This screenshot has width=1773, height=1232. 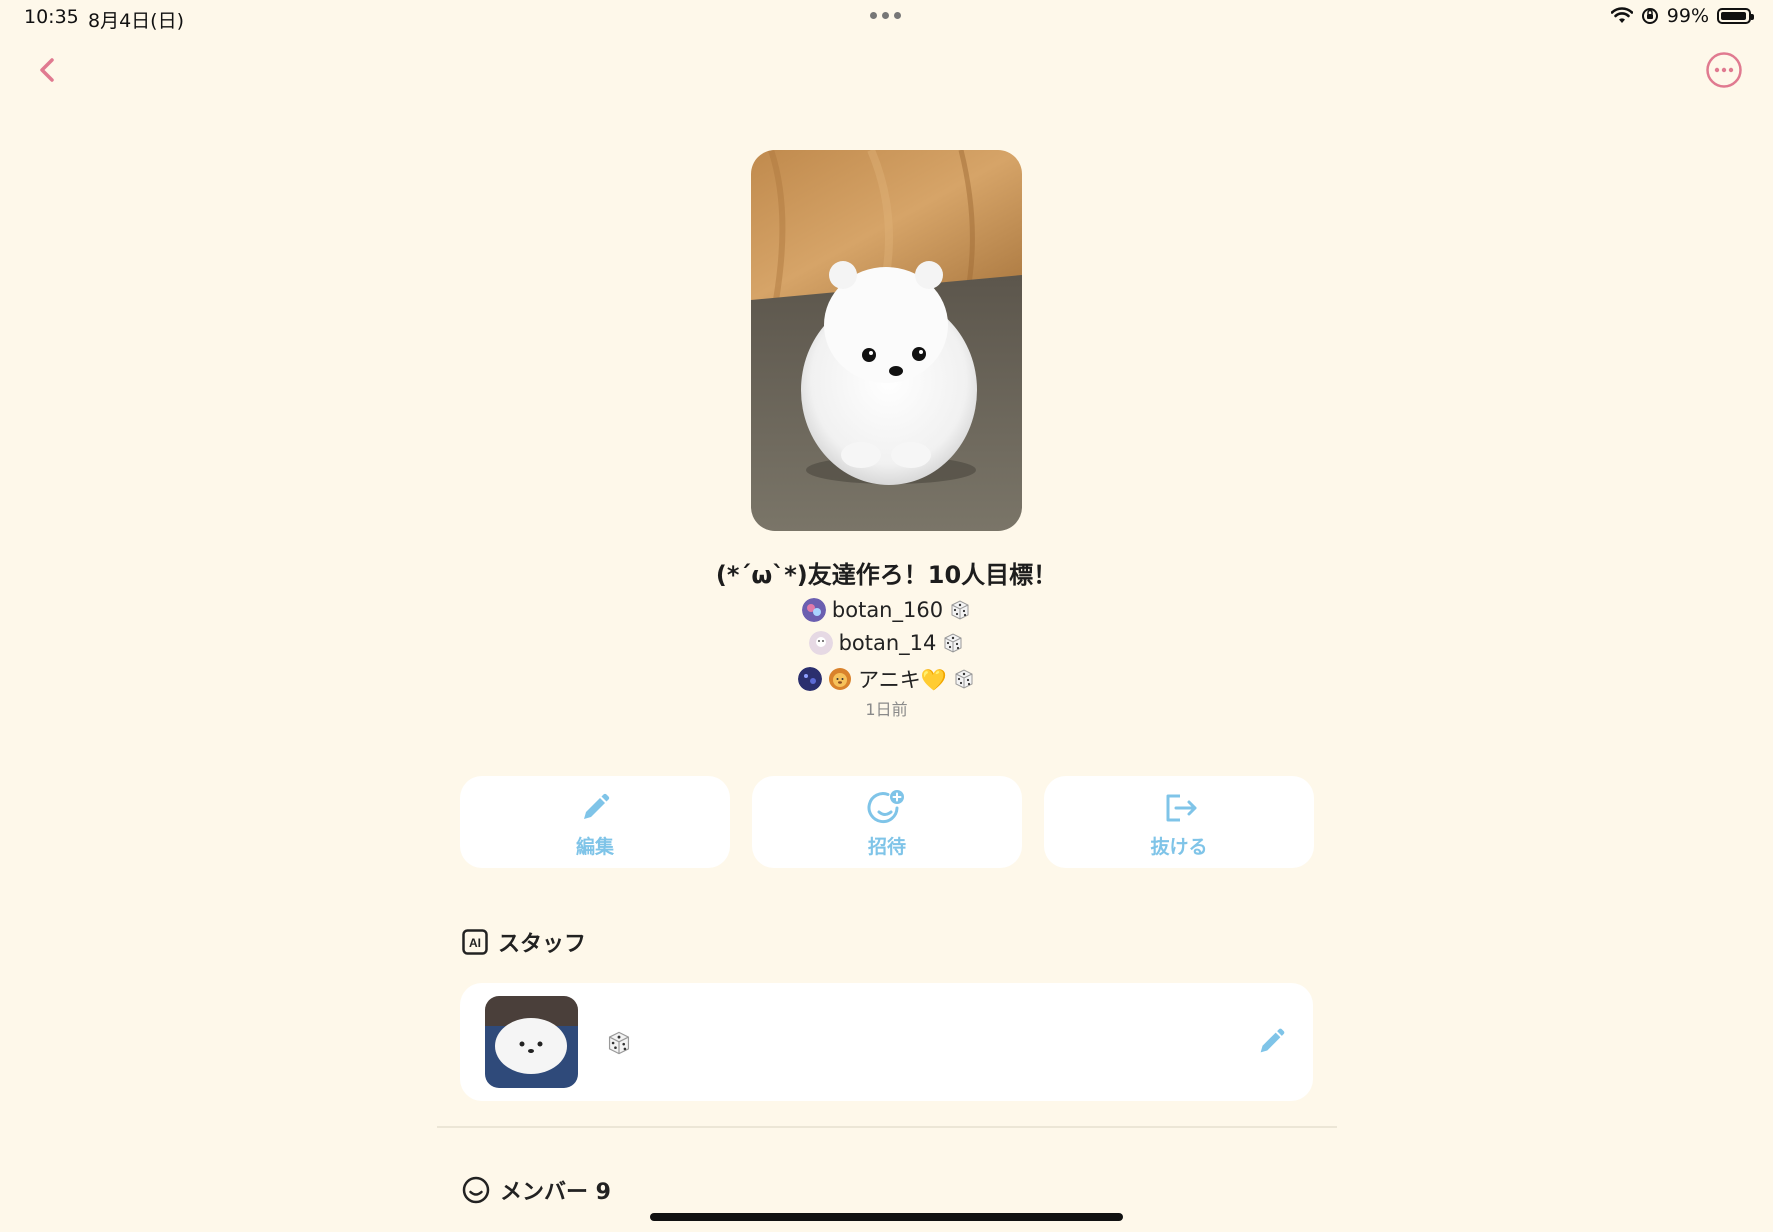 I want to click on invite-button: 招待, so click(x=887, y=822).